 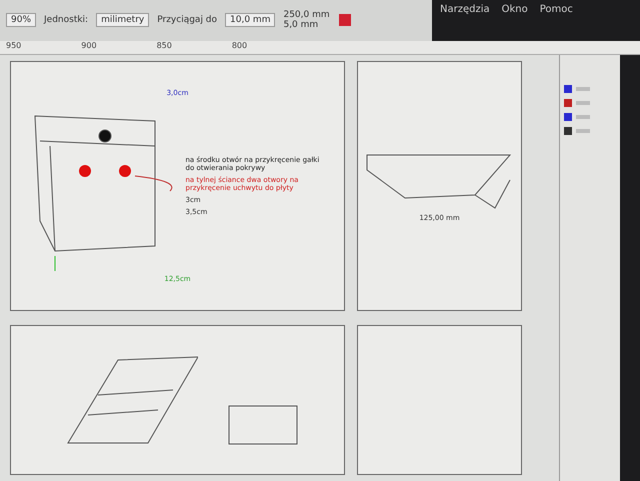 I want to click on menu-item: Narzędzia, so click(x=465, y=9).